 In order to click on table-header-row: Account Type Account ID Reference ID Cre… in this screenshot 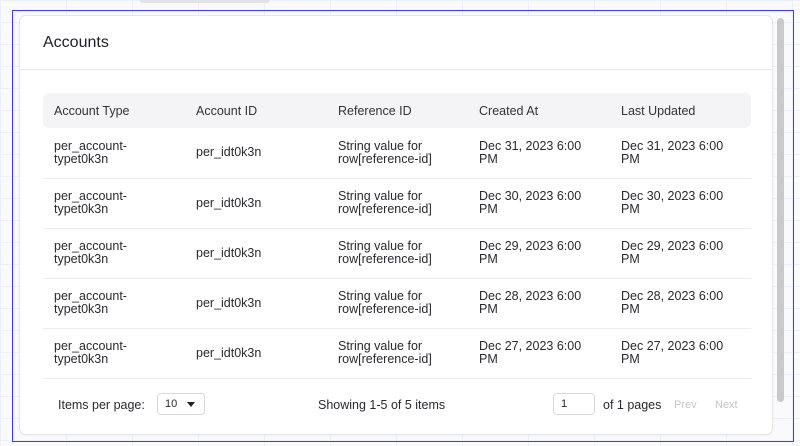, I will do `click(397, 110)`.